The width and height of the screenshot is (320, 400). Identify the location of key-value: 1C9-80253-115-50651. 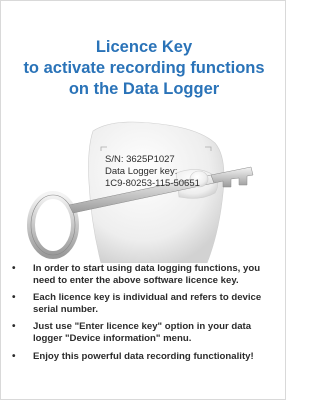
(152, 183).